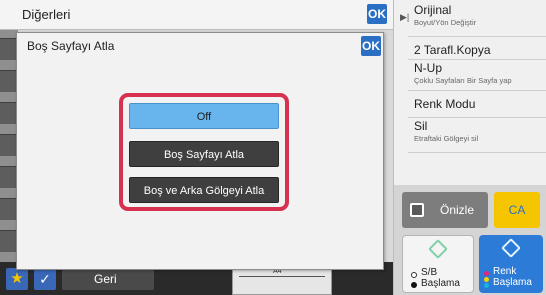 The height and width of the screenshot is (295, 546). Describe the element at coordinates (417, 210) in the screenshot. I see `preview-icon` at that location.